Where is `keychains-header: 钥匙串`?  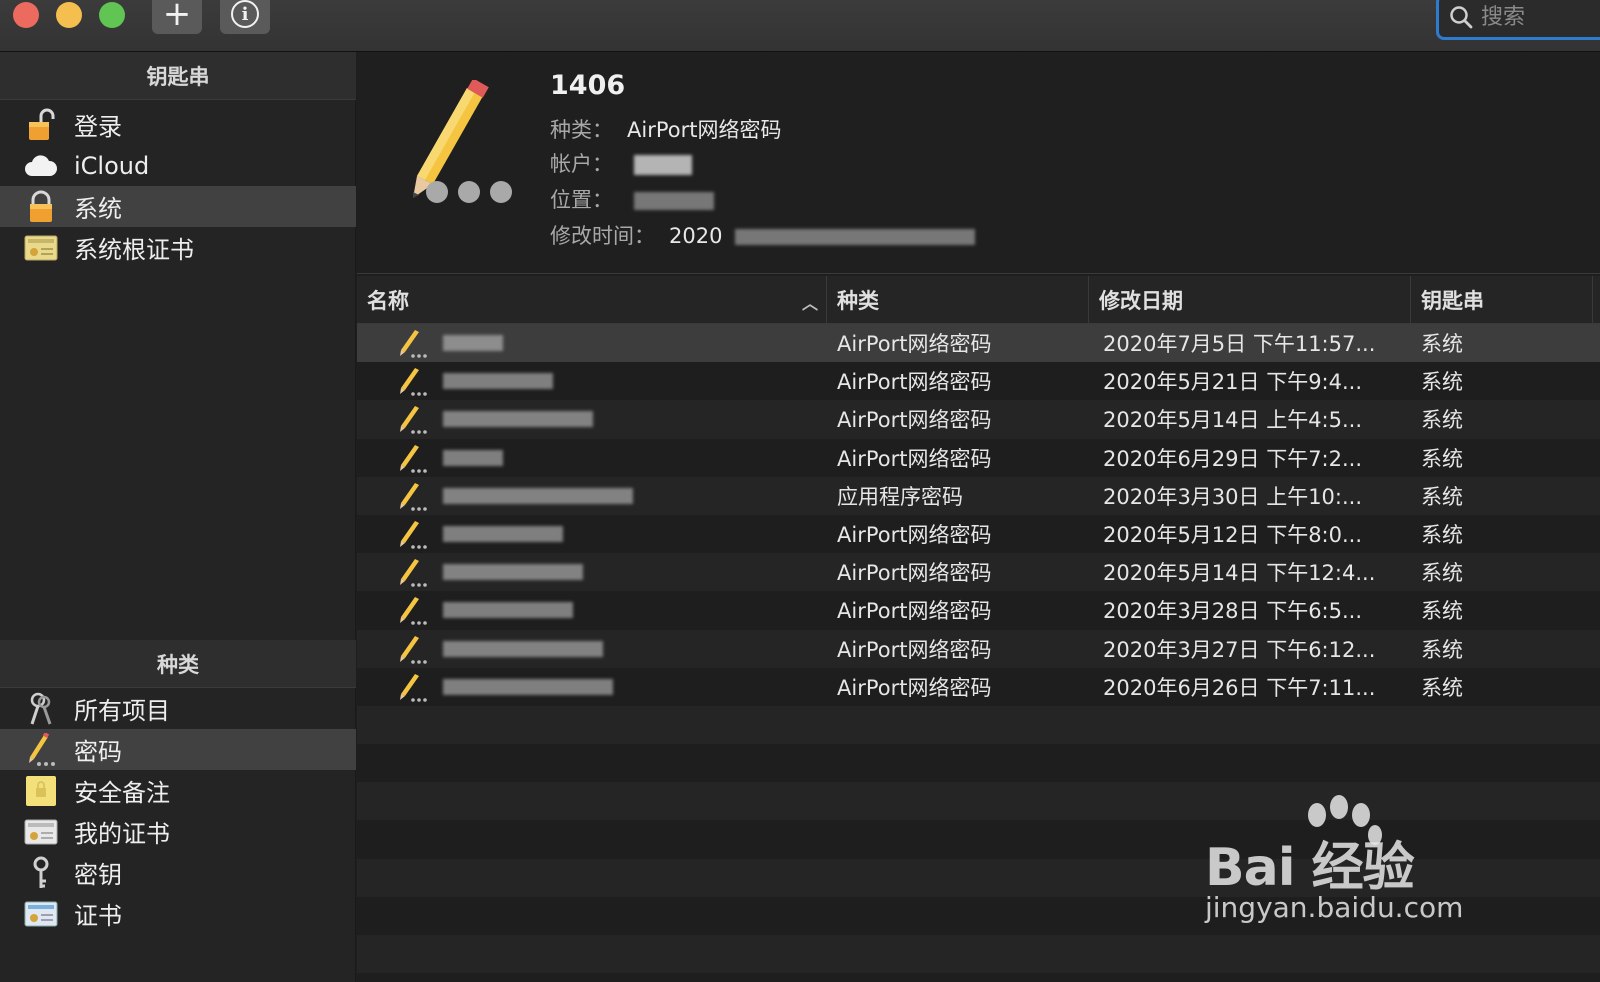
keychains-header: 钥匙串 is located at coordinates (178, 76).